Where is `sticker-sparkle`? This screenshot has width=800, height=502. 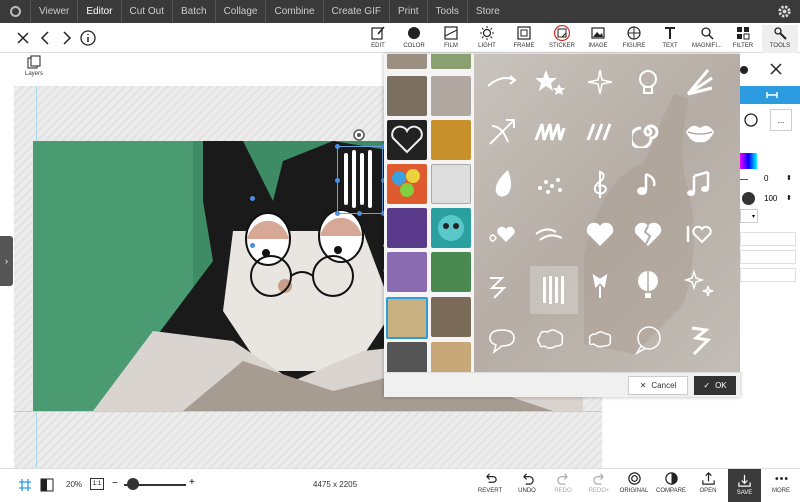 sticker-sparkle is located at coordinates (600, 82).